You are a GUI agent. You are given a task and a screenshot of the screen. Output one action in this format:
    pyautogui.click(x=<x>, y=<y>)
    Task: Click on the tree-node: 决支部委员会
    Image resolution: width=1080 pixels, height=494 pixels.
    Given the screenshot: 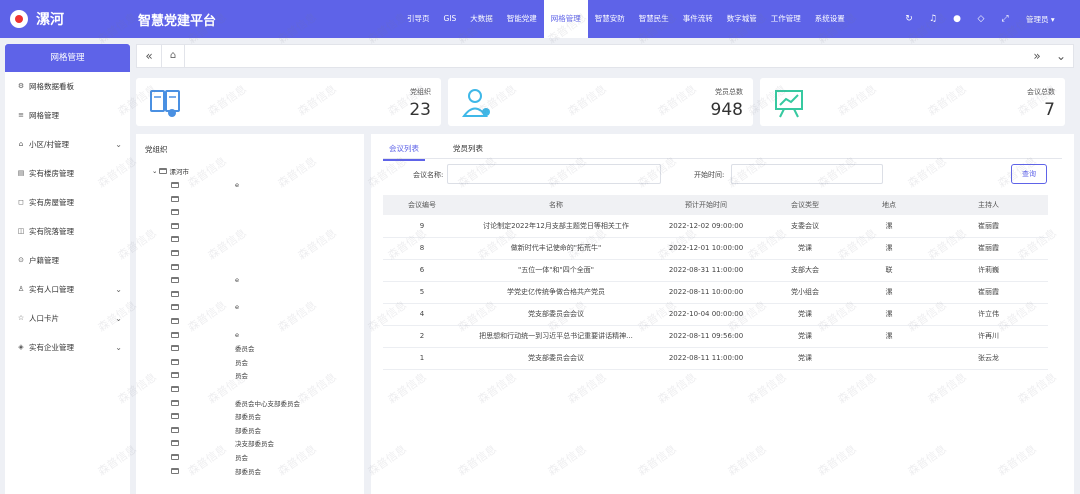 What is the action you would take?
    pyautogui.click(x=222, y=444)
    